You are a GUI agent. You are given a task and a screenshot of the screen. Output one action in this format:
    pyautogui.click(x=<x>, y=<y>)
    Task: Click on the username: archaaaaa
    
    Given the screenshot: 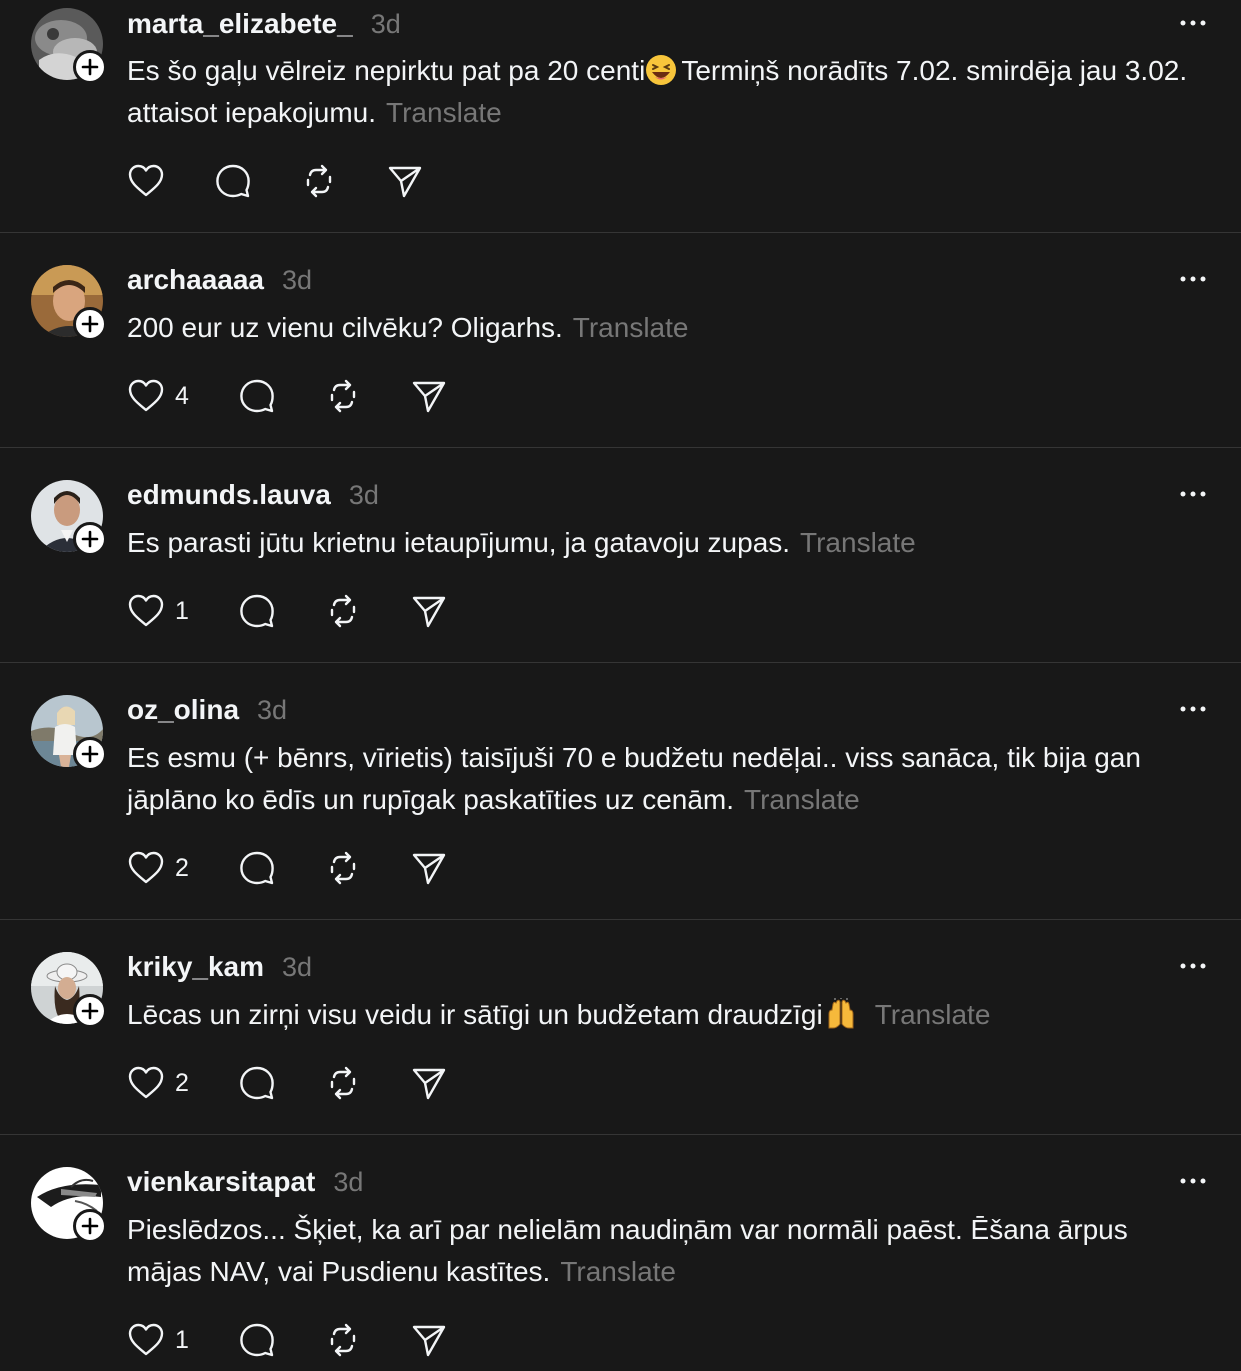 What is the action you would take?
    pyautogui.click(x=195, y=280)
    